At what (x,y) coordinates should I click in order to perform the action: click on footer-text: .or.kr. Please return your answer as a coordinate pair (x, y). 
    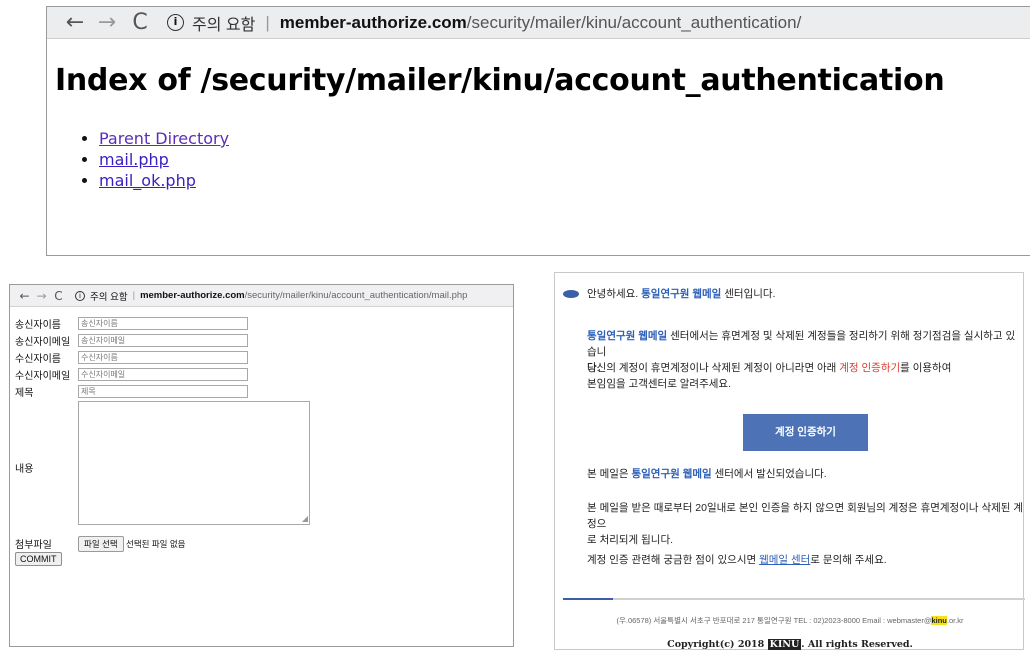
    Looking at the image, I should click on (955, 620).